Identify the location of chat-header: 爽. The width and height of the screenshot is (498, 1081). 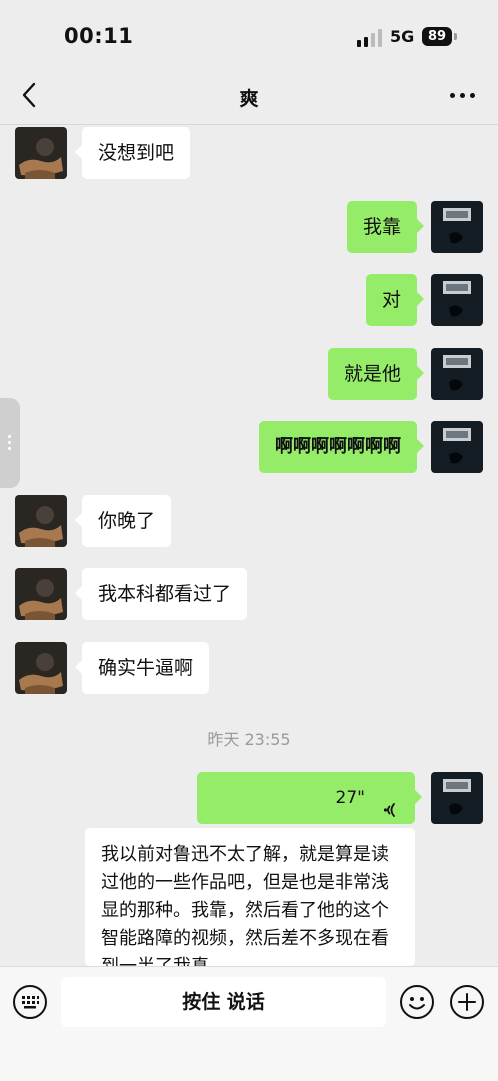
(249, 97).